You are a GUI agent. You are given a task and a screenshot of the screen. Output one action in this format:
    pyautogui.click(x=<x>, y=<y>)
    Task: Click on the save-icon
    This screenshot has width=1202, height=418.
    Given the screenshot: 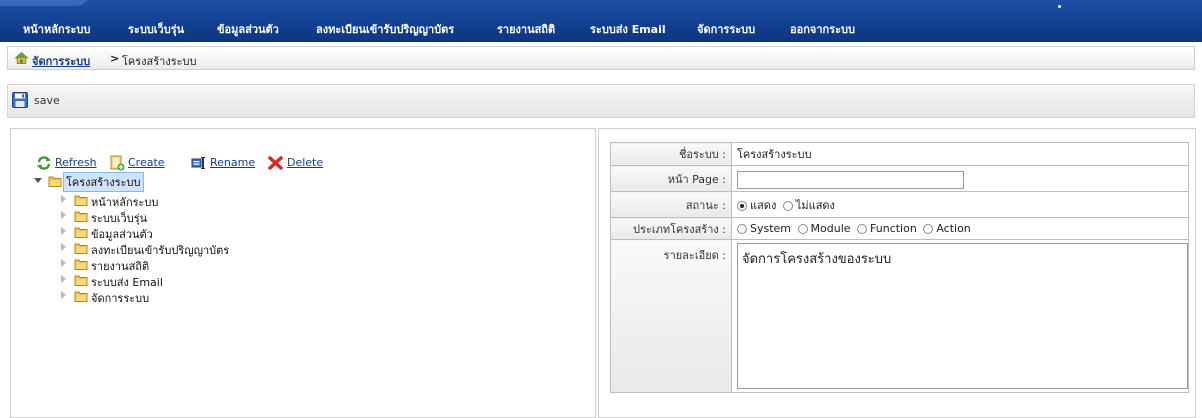 What is the action you would take?
    pyautogui.click(x=20, y=100)
    